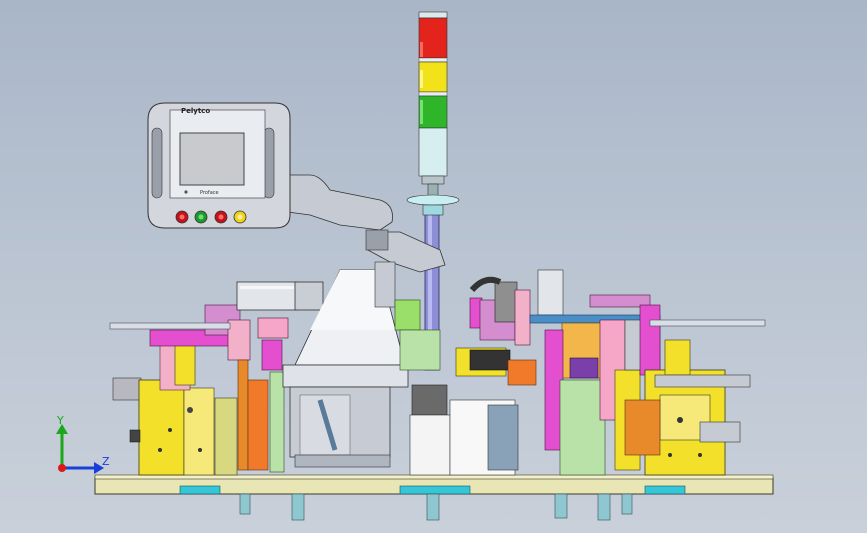  I want to click on hmi-panel: Pelytco Proface, so click(219, 165).